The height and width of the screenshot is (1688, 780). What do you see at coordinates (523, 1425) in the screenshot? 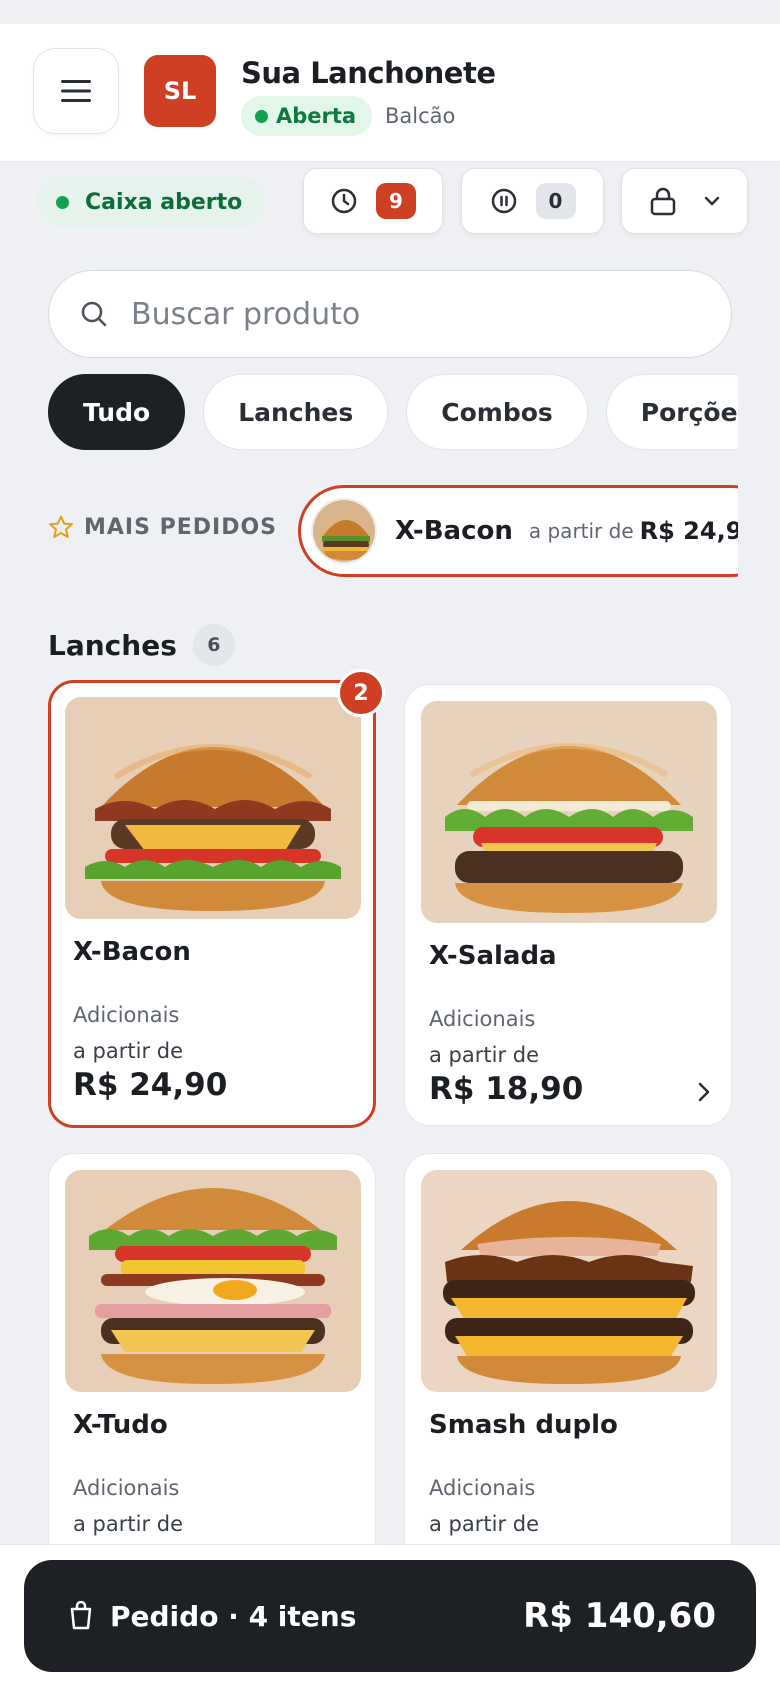
I see `product-name: Smash duplo` at bounding box center [523, 1425].